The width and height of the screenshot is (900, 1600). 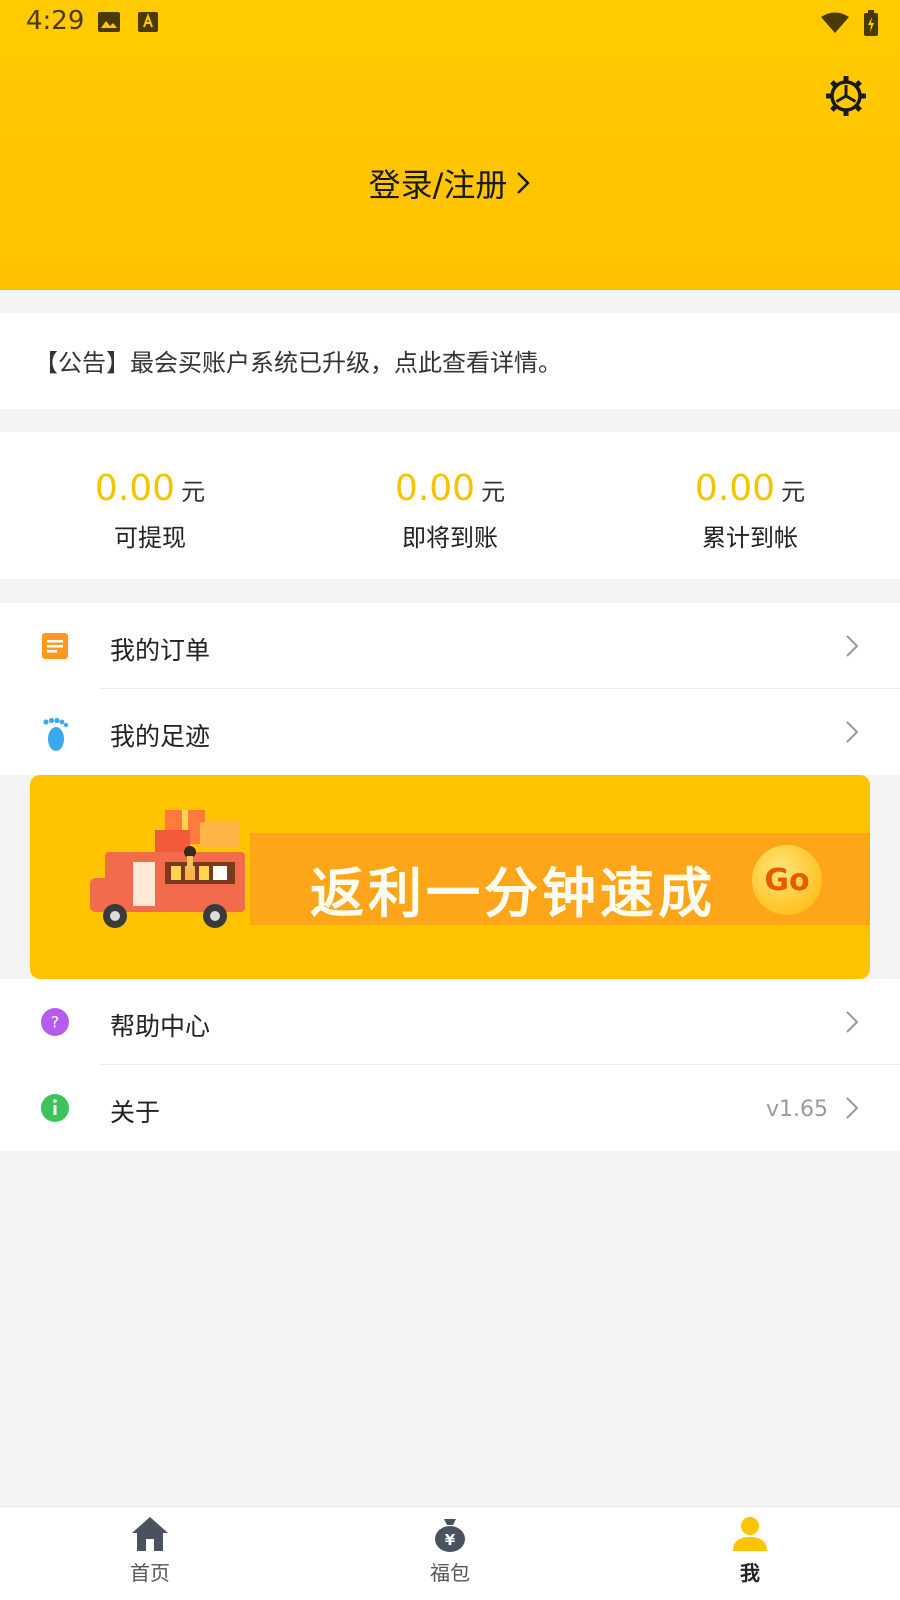 What do you see at coordinates (150, 510) in the screenshot?
I see `stat-withdrawable: 0.00 元 可提现` at bounding box center [150, 510].